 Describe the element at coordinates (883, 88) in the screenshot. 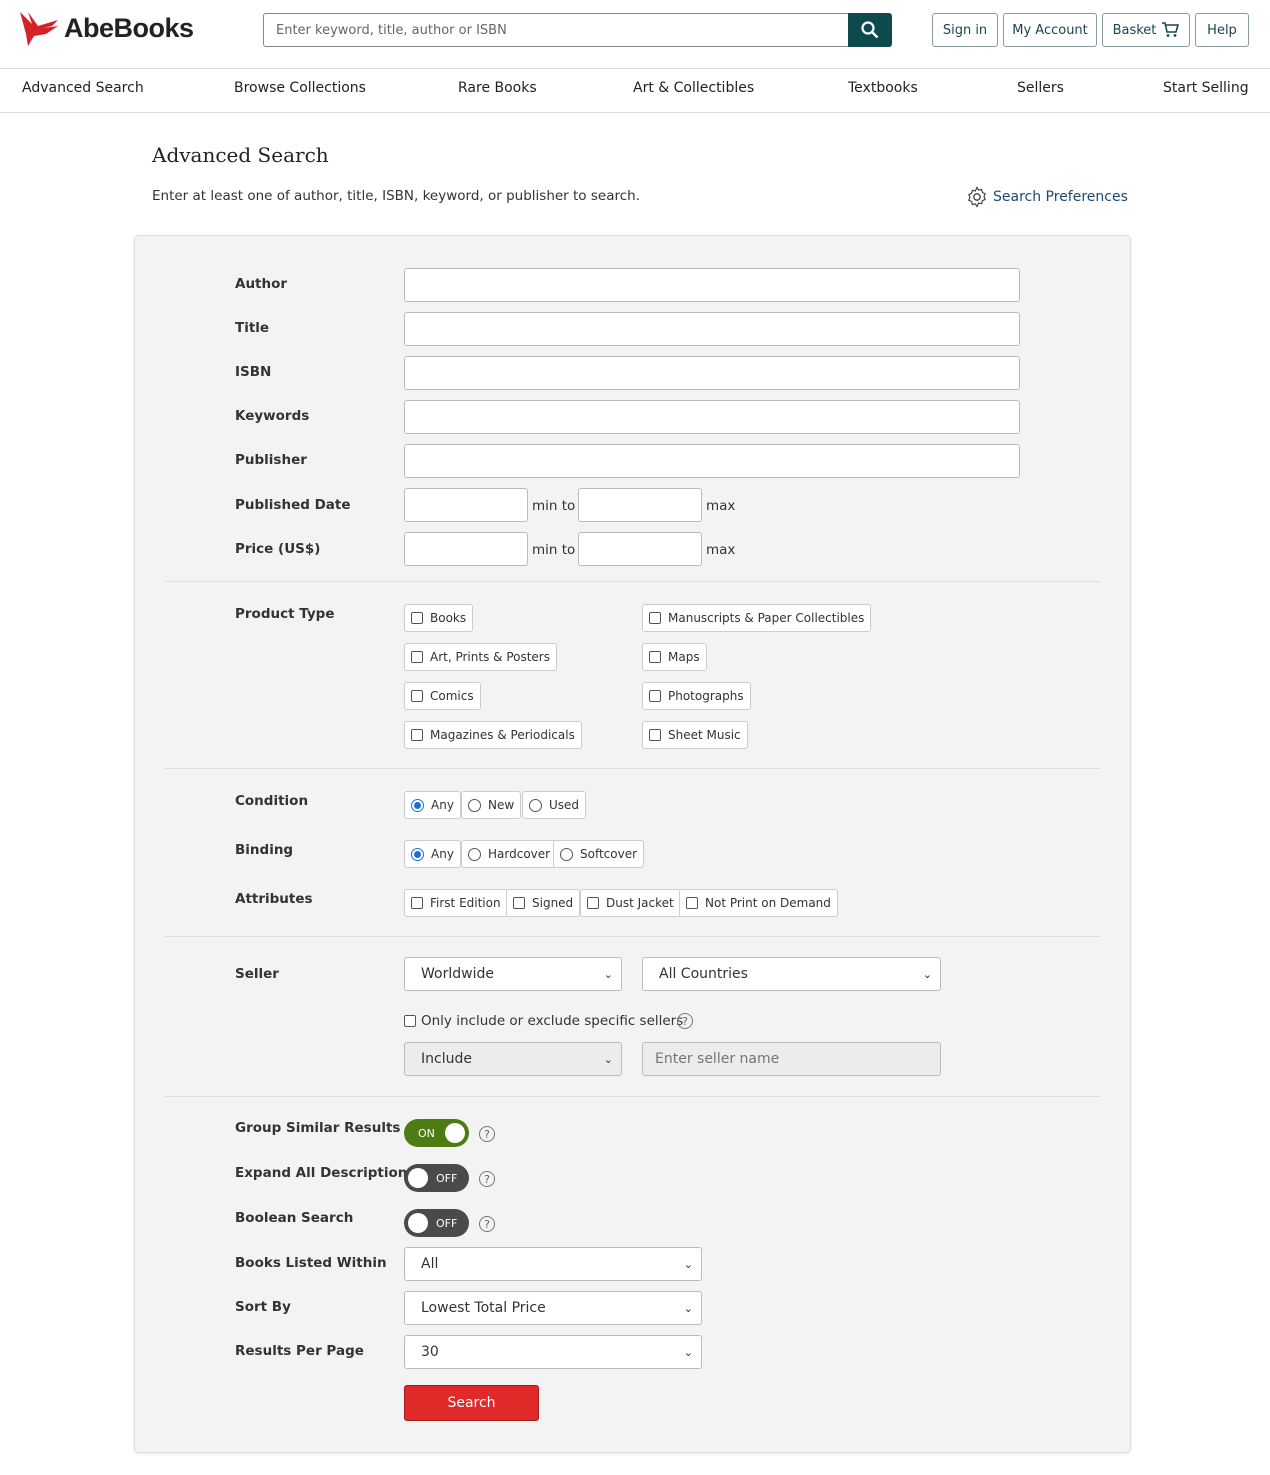

I see `nav-textbooks: Textbooks` at that location.